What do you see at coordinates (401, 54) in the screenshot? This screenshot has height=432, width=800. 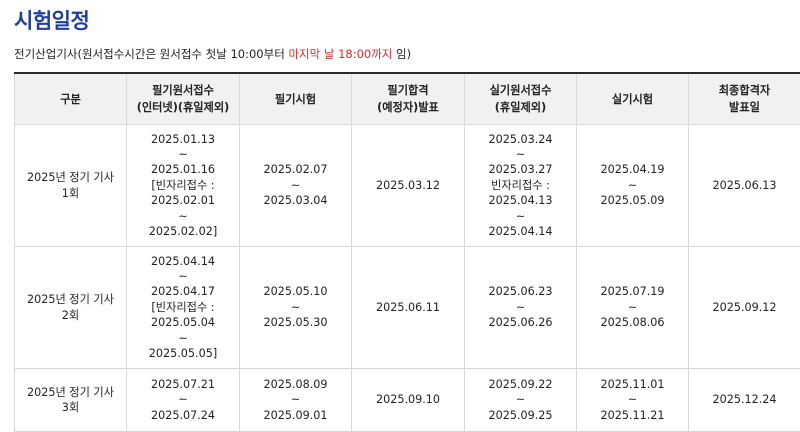 I see `note-suffix: 임)` at bounding box center [401, 54].